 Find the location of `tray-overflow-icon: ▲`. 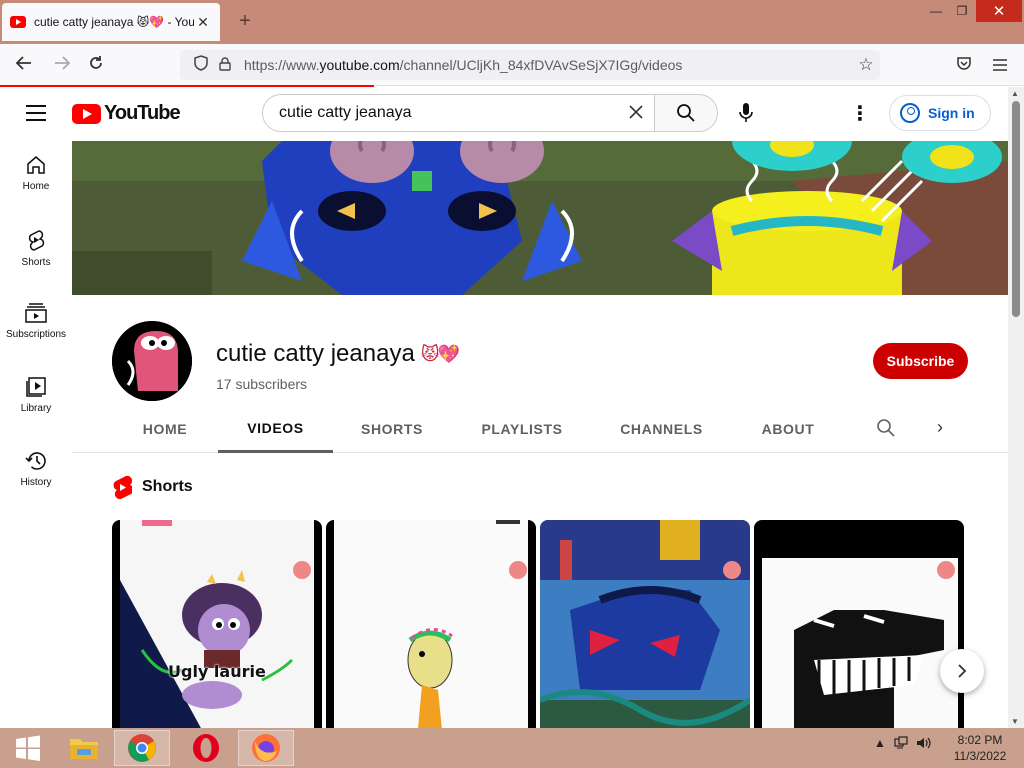

tray-overflow-icon: ▲ is located at coordinates (880, 744).